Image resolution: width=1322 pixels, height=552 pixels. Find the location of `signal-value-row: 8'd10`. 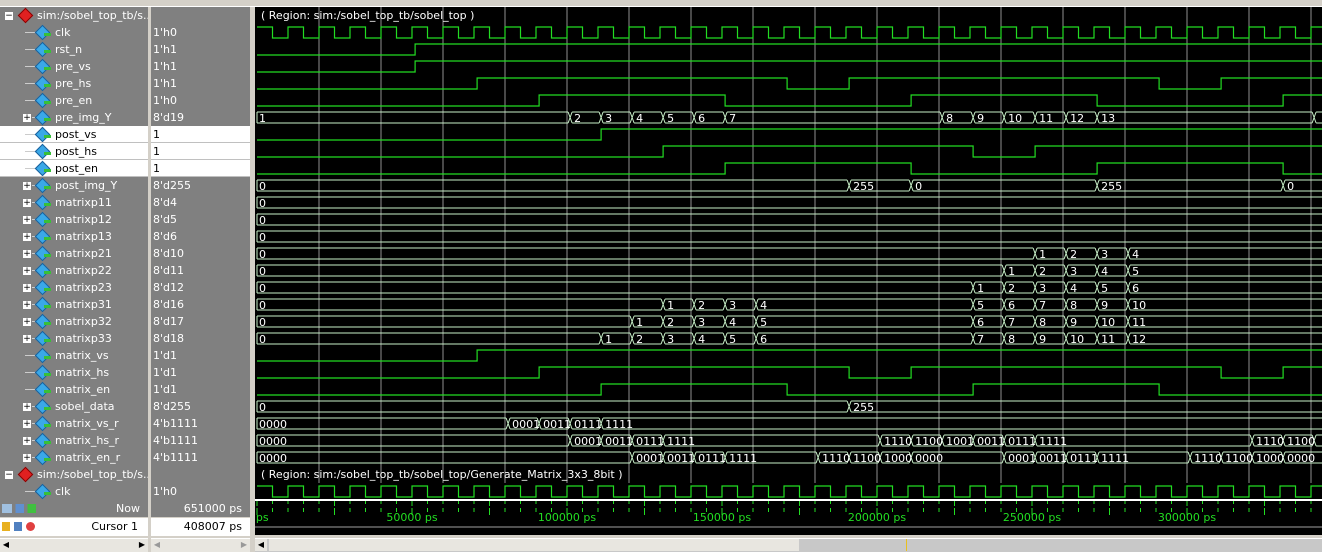

signal-value-row: 8'd10 is located at coordinates (200, 253).